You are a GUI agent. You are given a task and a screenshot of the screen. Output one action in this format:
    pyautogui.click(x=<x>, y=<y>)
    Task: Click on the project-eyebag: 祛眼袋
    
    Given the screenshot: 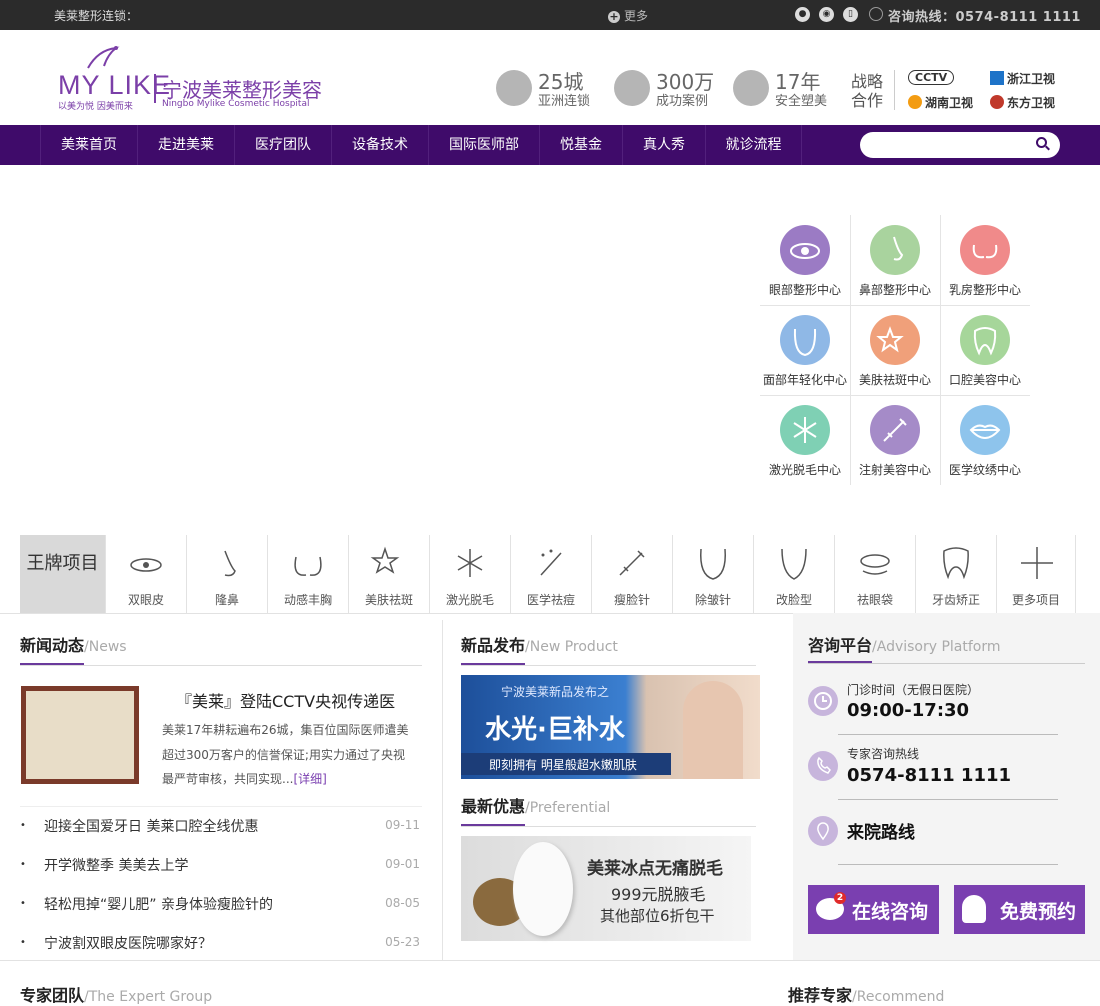 What is the action you would take?
    pyautogui.click(x=874, y=574)
    